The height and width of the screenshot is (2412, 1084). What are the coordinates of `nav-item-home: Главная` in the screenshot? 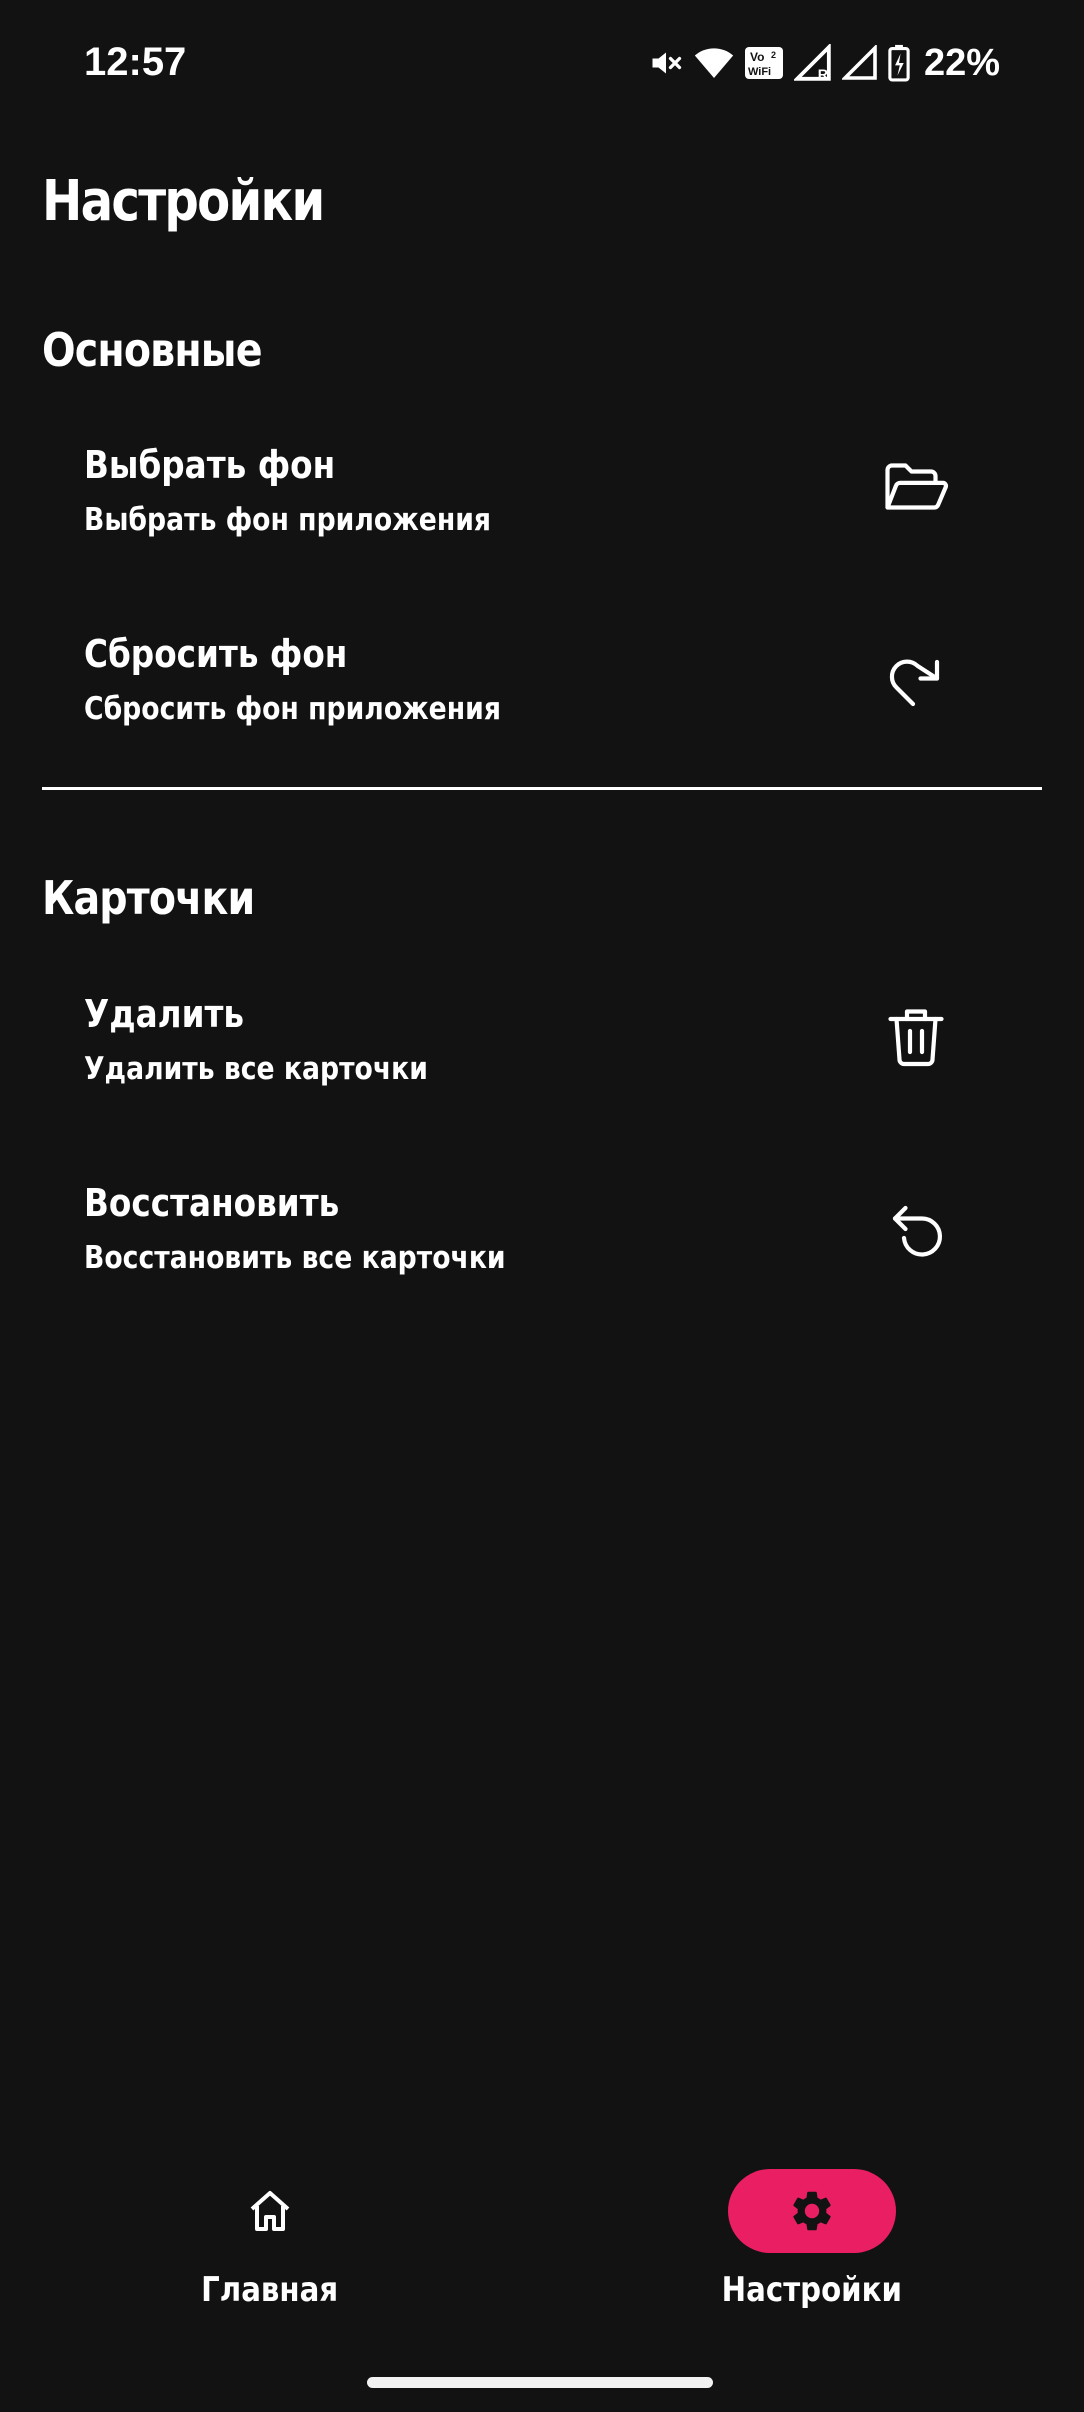 It's located at (270, 2240).